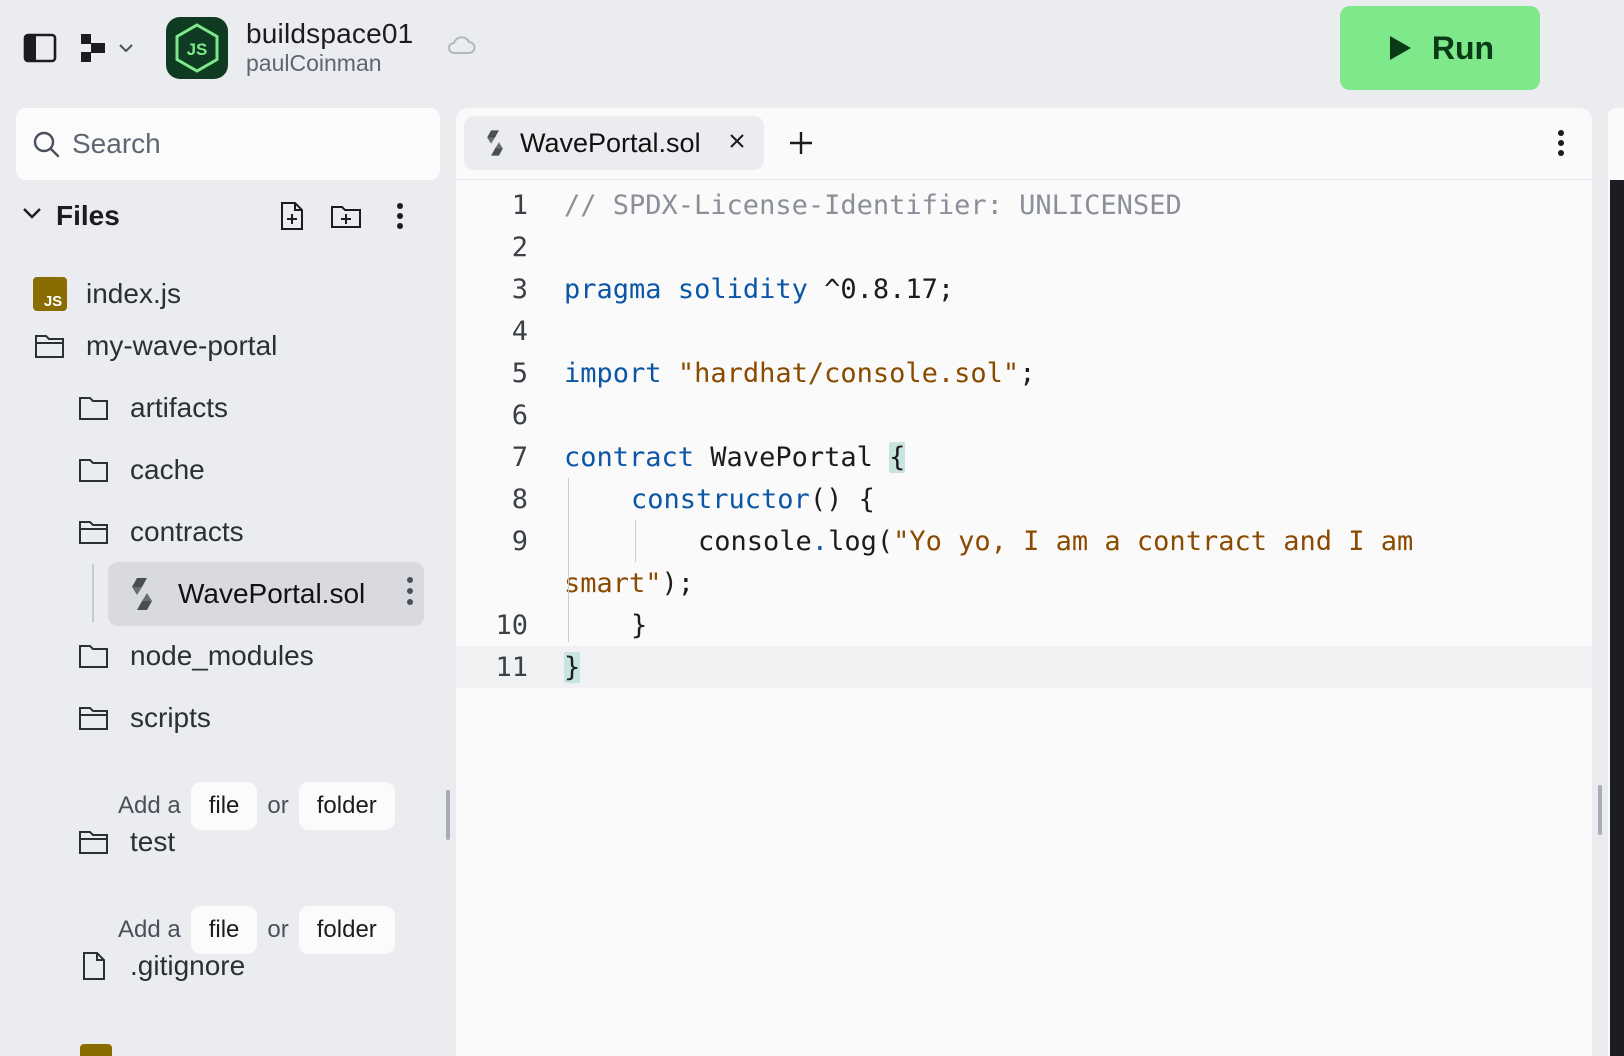 Image resolution: width=1624 pixels, height=1056 pixels. I want to click on chevron-down-icon, so click(126, 48).